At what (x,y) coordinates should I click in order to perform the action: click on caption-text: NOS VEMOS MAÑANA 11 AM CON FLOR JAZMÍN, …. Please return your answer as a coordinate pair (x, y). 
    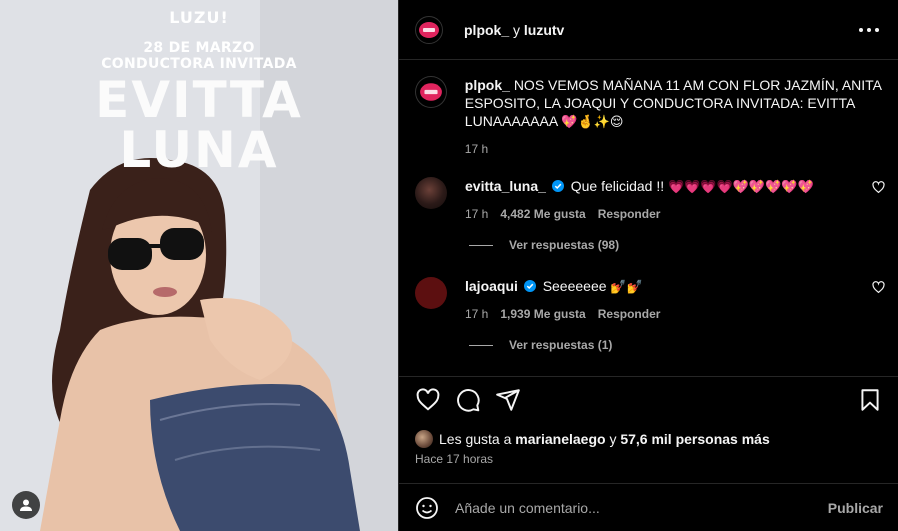
    Looking at the image, I should click on (673, 103).